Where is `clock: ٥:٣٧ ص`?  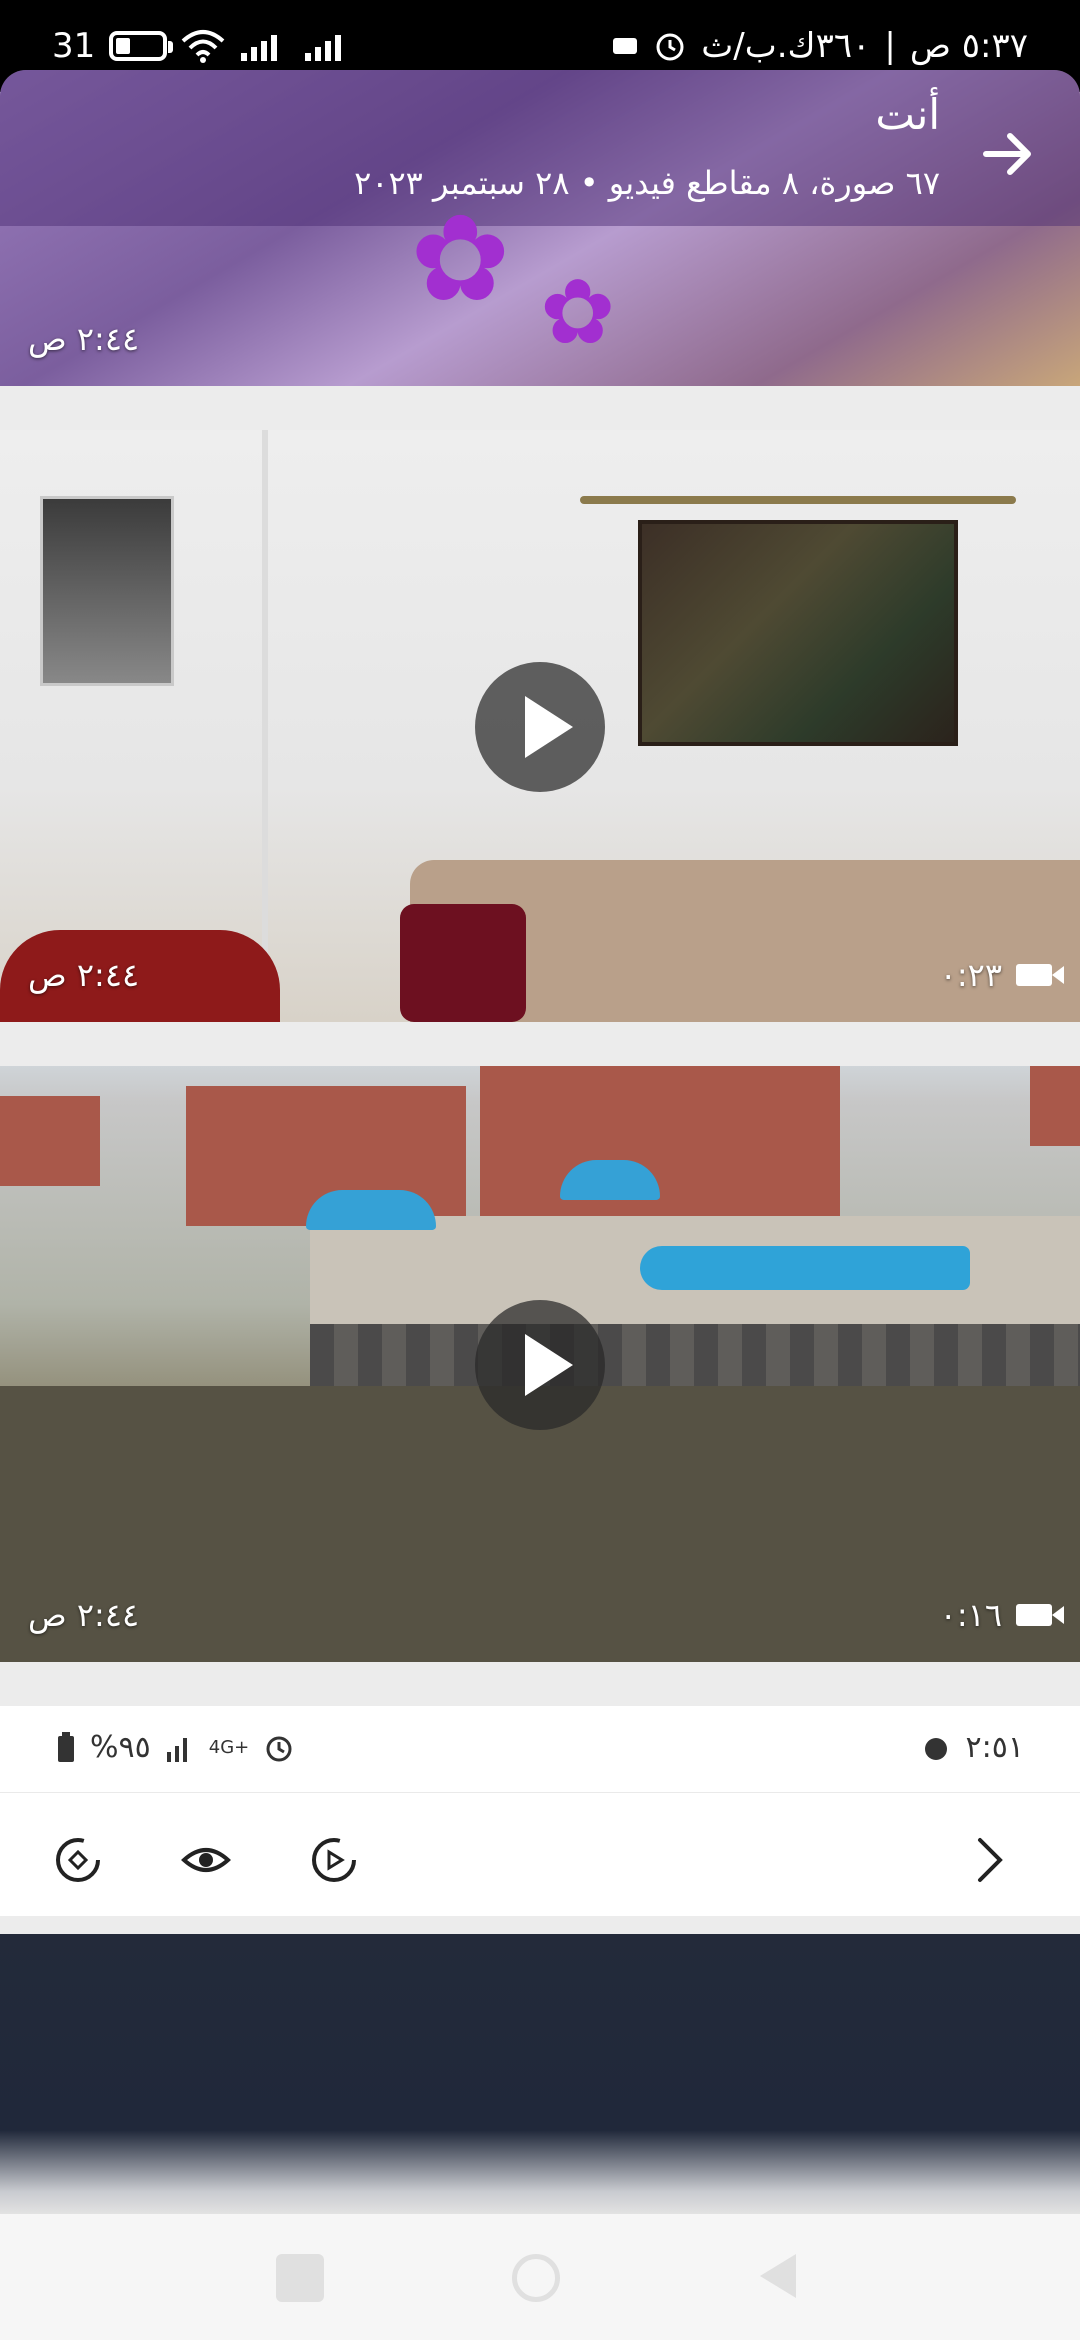
clock: ٥:٣٧ ص is located at coordinates (968, 46).